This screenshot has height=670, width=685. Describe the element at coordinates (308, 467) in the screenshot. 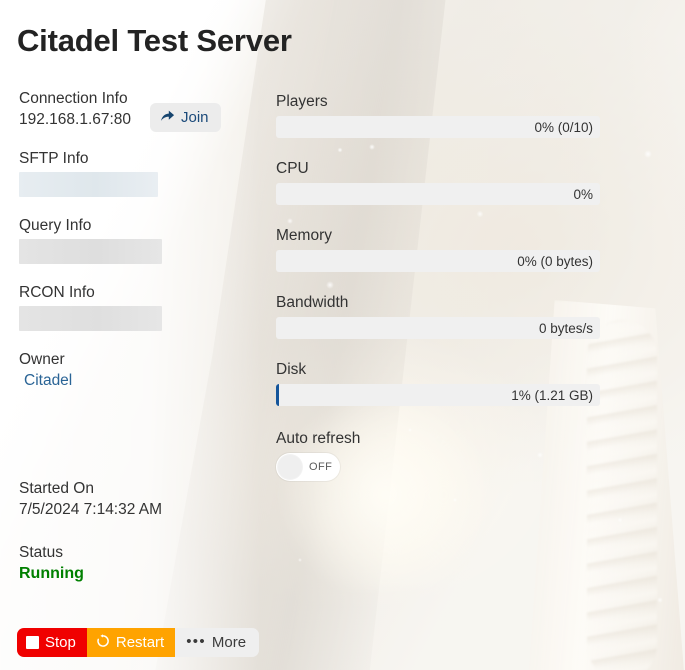

I see `auto-refresh-toggle: OFF` at that location.